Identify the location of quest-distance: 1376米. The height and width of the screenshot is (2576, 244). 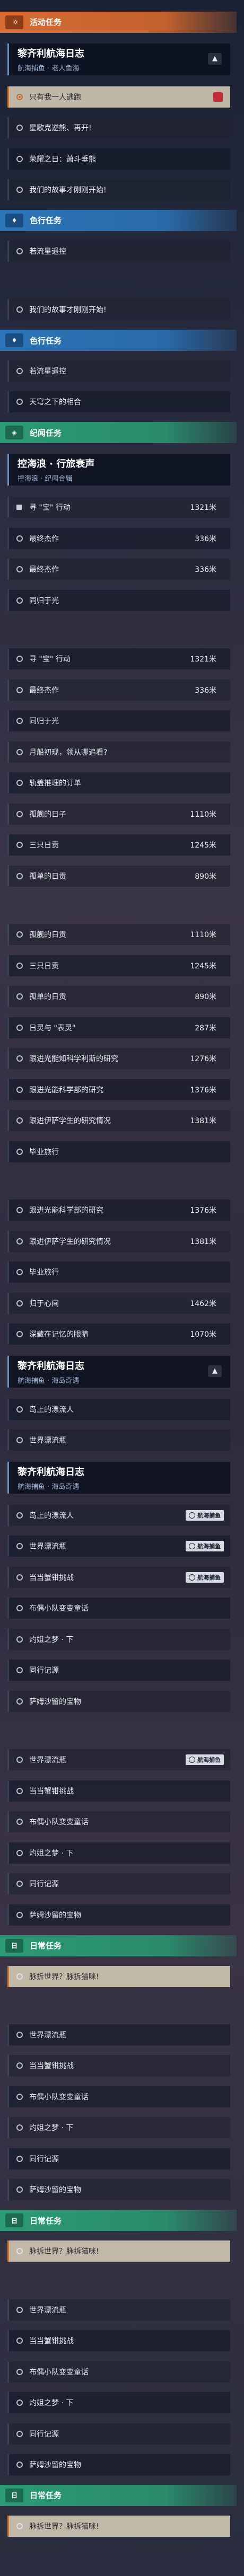
(203, 1090).